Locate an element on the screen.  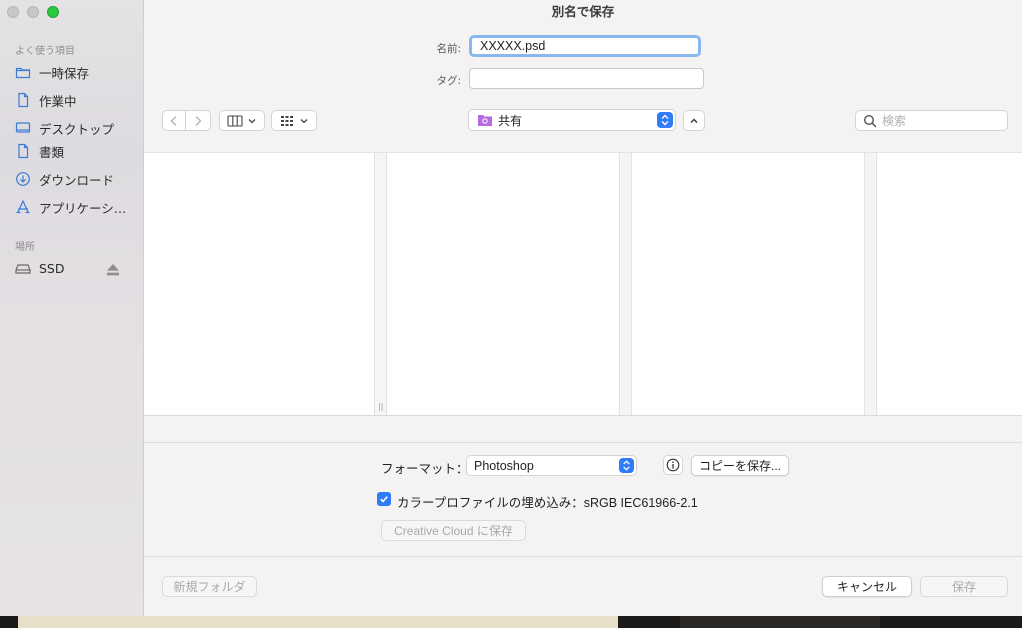
sidebar-item-label: SSD is located at coordinates (52, 268).